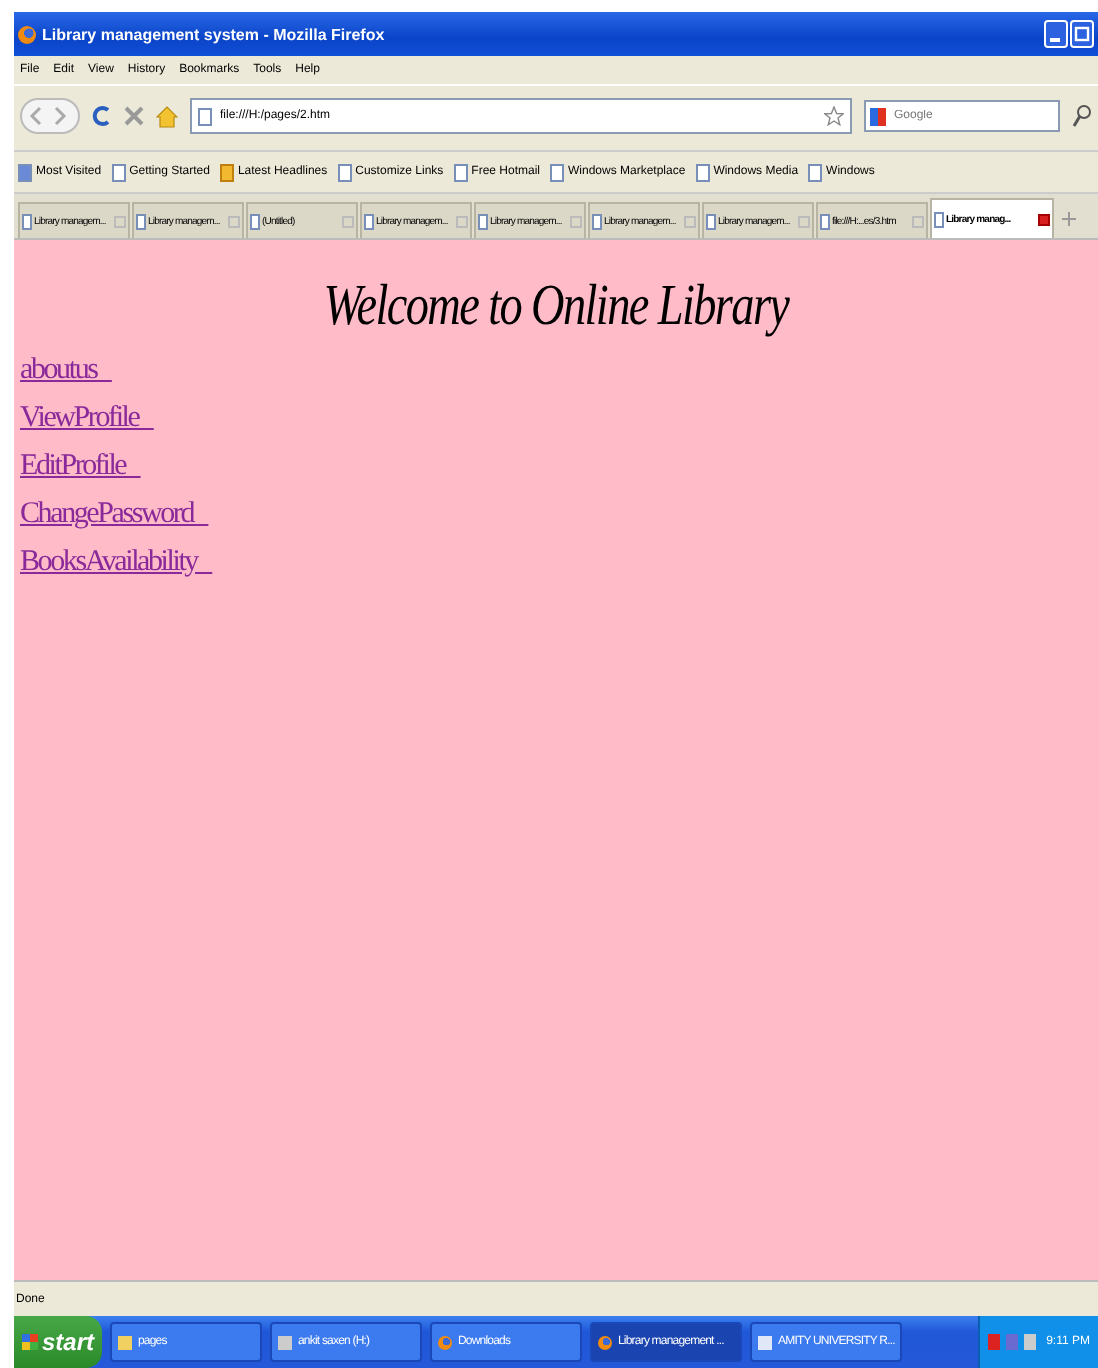  I want to click on nav-link: EditProfile, so click(80, 467).